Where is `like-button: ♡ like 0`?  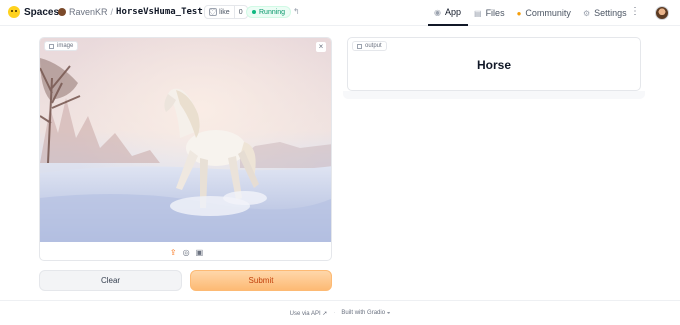
like-button: ♡ like 0 is located at coordinates (226, 12).